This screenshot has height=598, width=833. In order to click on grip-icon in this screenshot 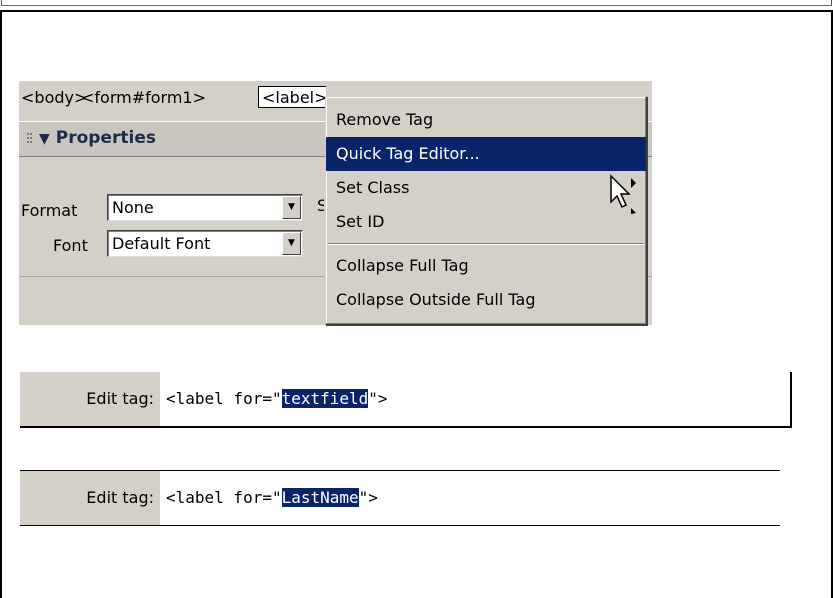, I will do `click(30, 140)`.